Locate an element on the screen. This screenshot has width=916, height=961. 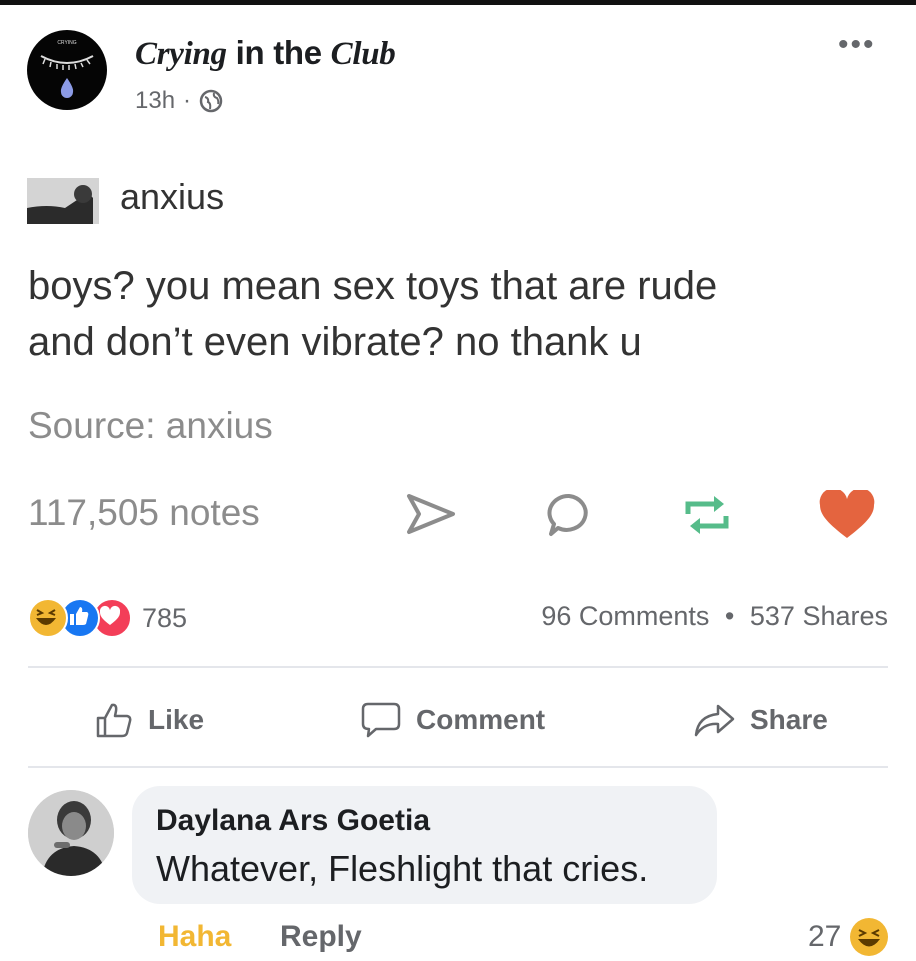
crying-eye-logo-icon: CRYING is located at coordinates (67, 69).